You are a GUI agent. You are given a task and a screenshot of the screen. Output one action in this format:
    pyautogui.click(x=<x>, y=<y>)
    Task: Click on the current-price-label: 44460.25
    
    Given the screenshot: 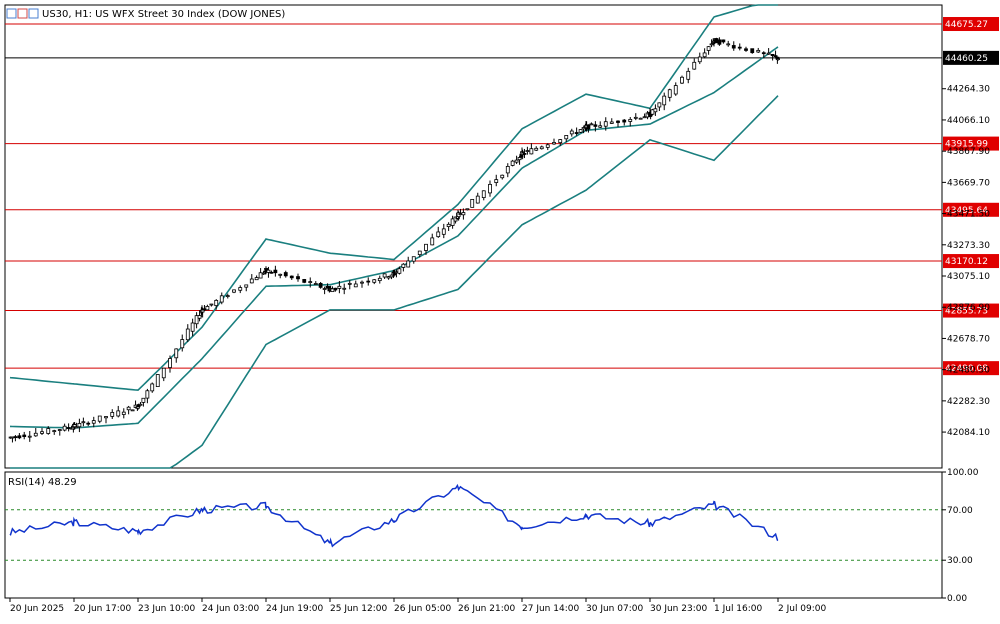 What is the action you would take?
    pyautogui.click(x=966, y=59)
    